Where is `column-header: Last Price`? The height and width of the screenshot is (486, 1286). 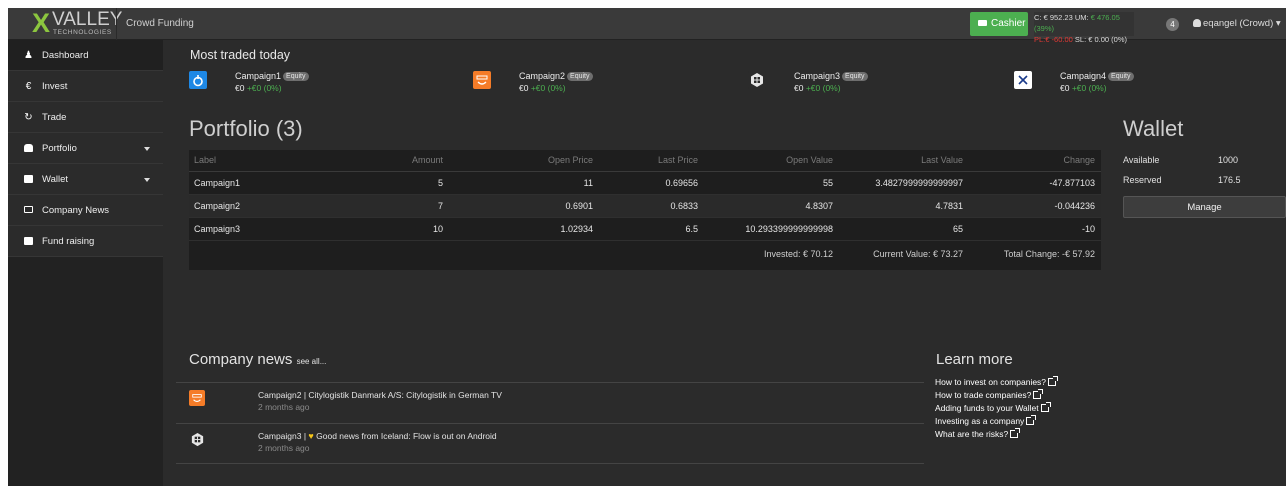
column-header: Last Price is located at coordinates (651, 161).